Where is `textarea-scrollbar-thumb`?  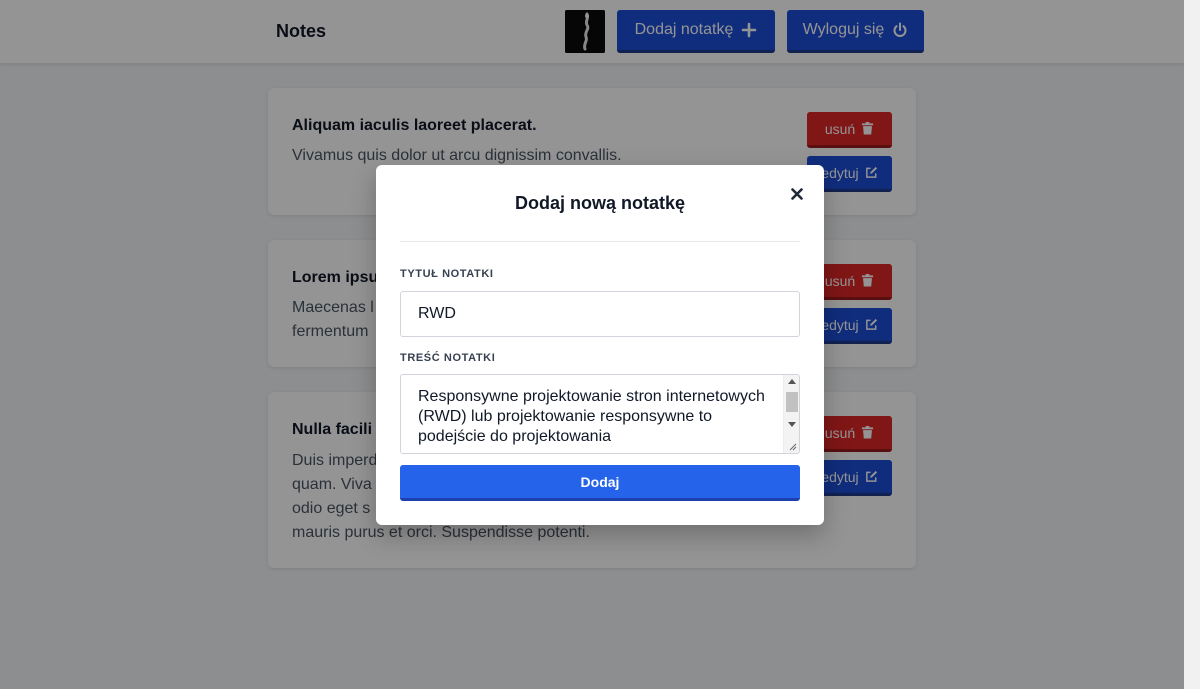 textarea-scrollbar-thumb is located at coordinates (792, 402).